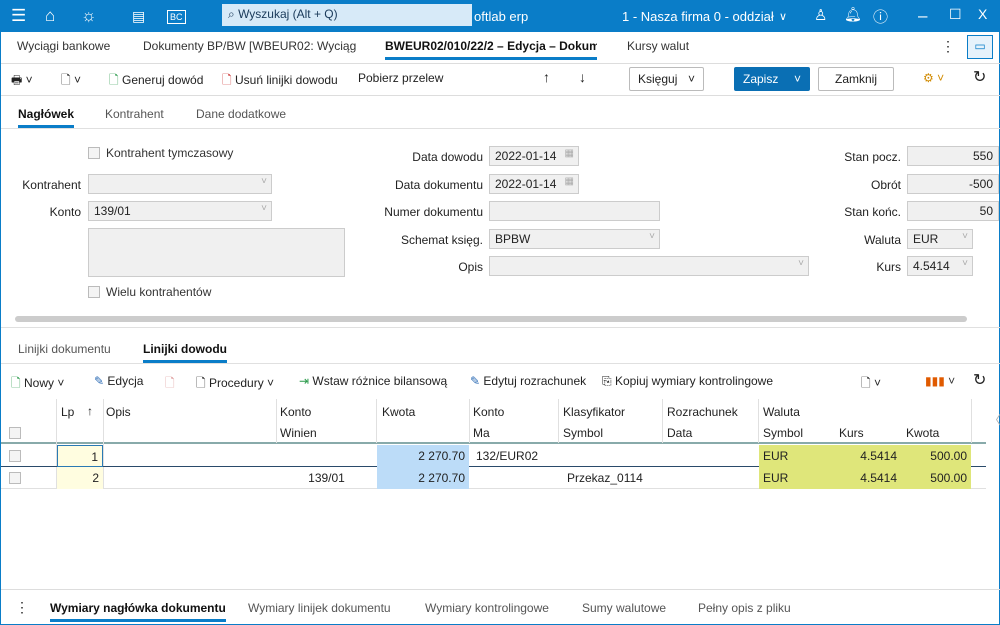 The height and width of the screenshot is (625, 1000). I want to click on settings-icon: ⚙ ˅, so click(933, 78).